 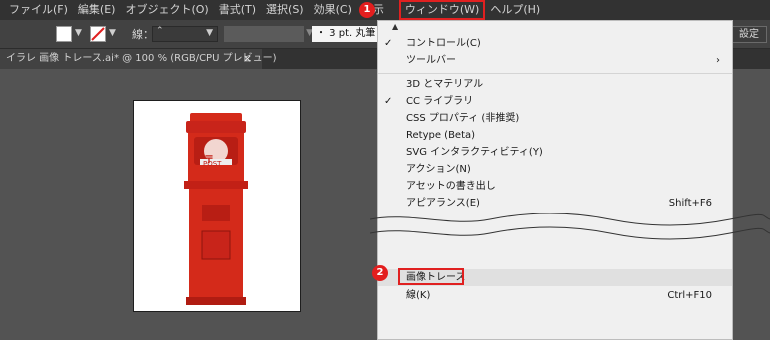 What do you see at coordinates (555, 169) in the screenshot?
I see `menu-item-actions: アクション(N)` at bounding box center [555, 169].